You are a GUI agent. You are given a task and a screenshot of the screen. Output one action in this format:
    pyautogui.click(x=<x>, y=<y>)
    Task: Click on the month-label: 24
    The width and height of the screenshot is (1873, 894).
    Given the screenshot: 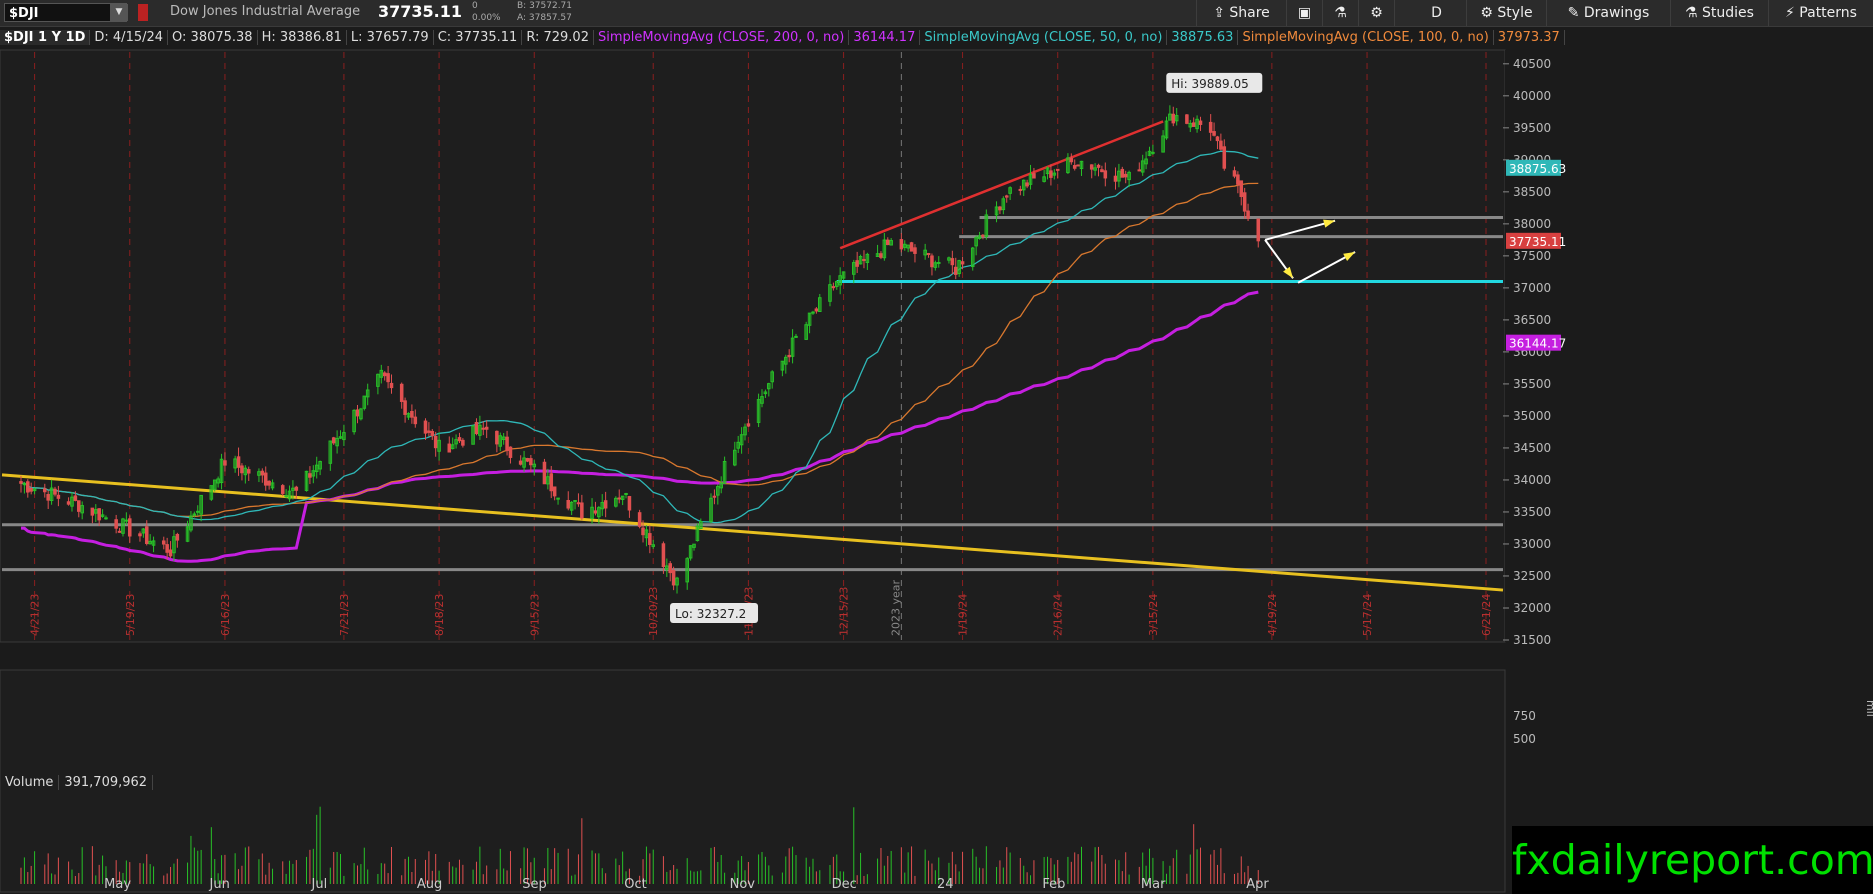 What is the action you would take?
    pyautogui.click(x=945, y=884)
    